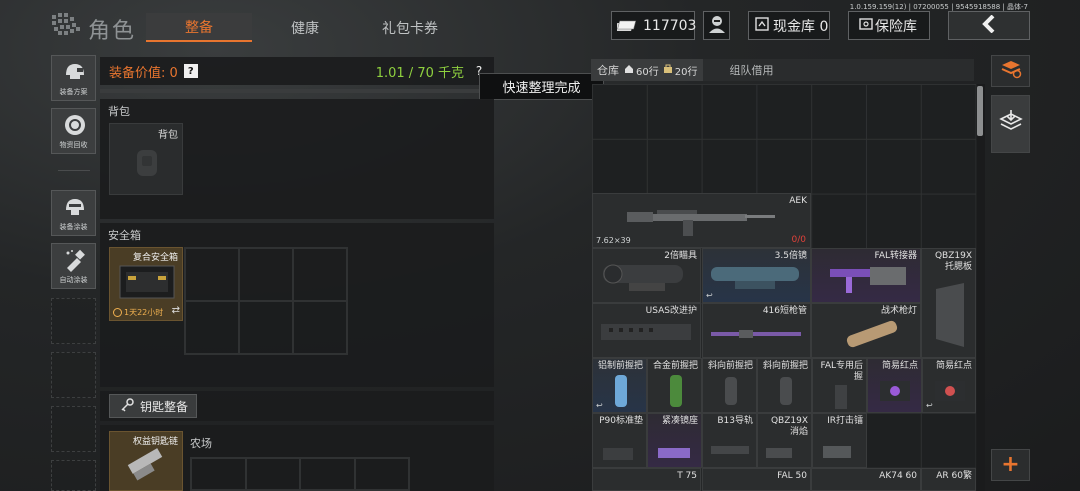 The width and height of the screenshot is (1080, 491). Describe the element at coordinates (674, 385) in the screenshot. I see `item-grip-alloy: 合金前握把` at that location.